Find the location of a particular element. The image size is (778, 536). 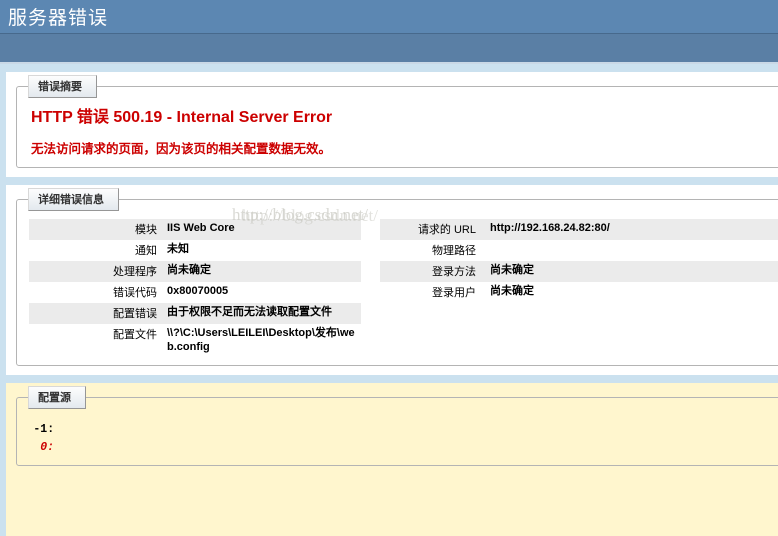

field-value: 未知 is located at coordinates (178, 249).